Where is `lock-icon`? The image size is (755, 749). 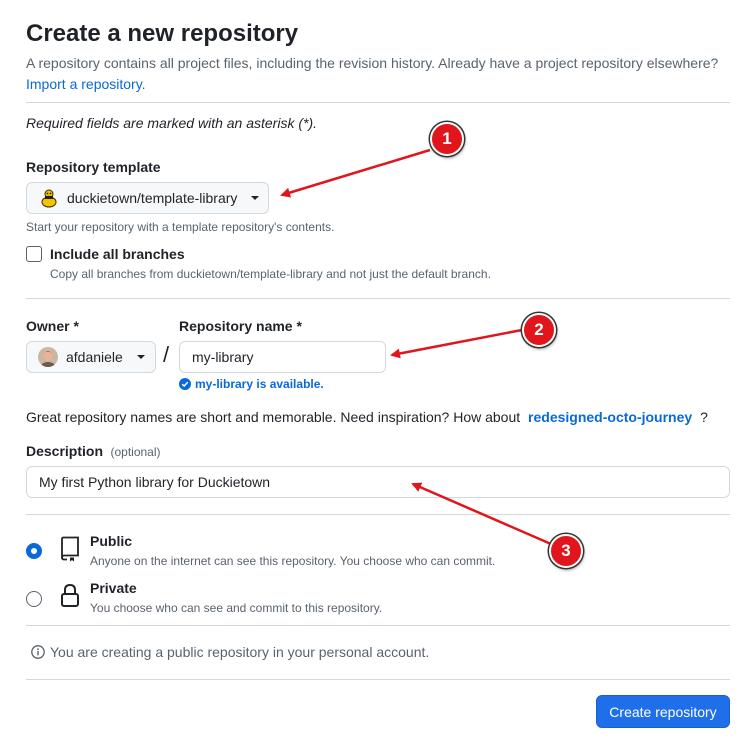 lock-icon is located at coordinates (70, 596).